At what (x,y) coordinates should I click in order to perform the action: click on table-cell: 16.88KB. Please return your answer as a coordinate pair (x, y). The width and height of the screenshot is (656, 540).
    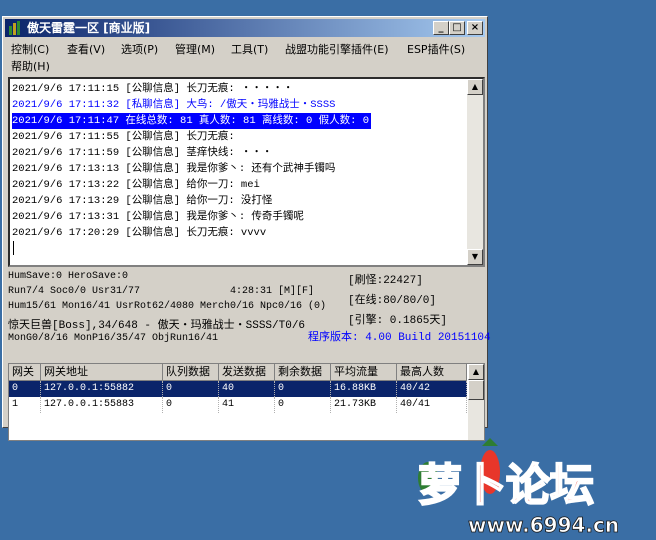
    Looking at the image, I should click on (364, 389).